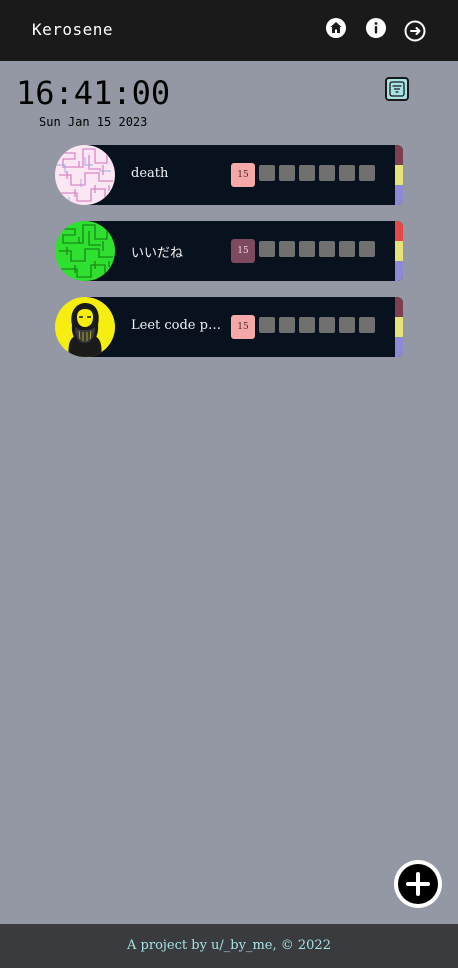  What do you see at coordinates (229, 251) in the screenshot?
I see `habit-card-iidane: いいだね 15` at bounding box center [229, 251].